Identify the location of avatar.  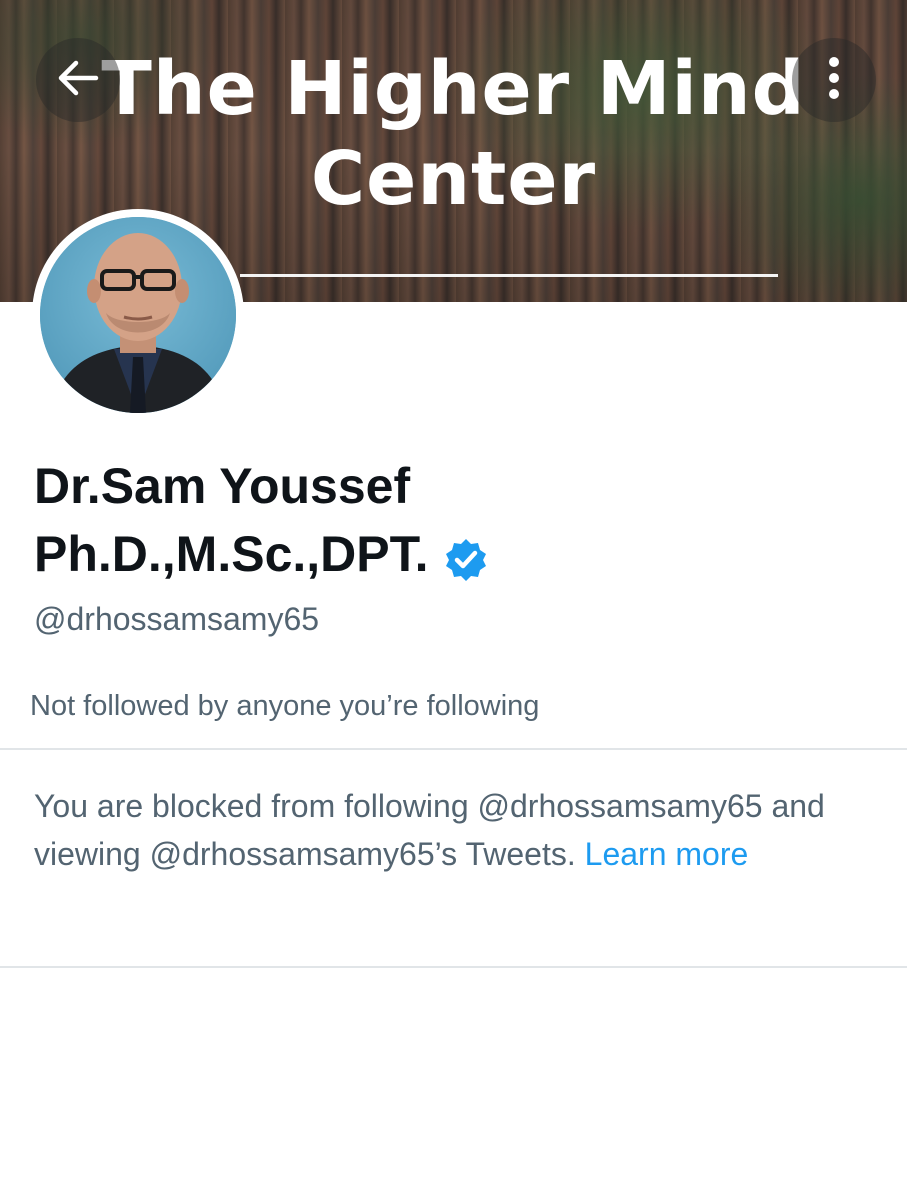
(138, 315).